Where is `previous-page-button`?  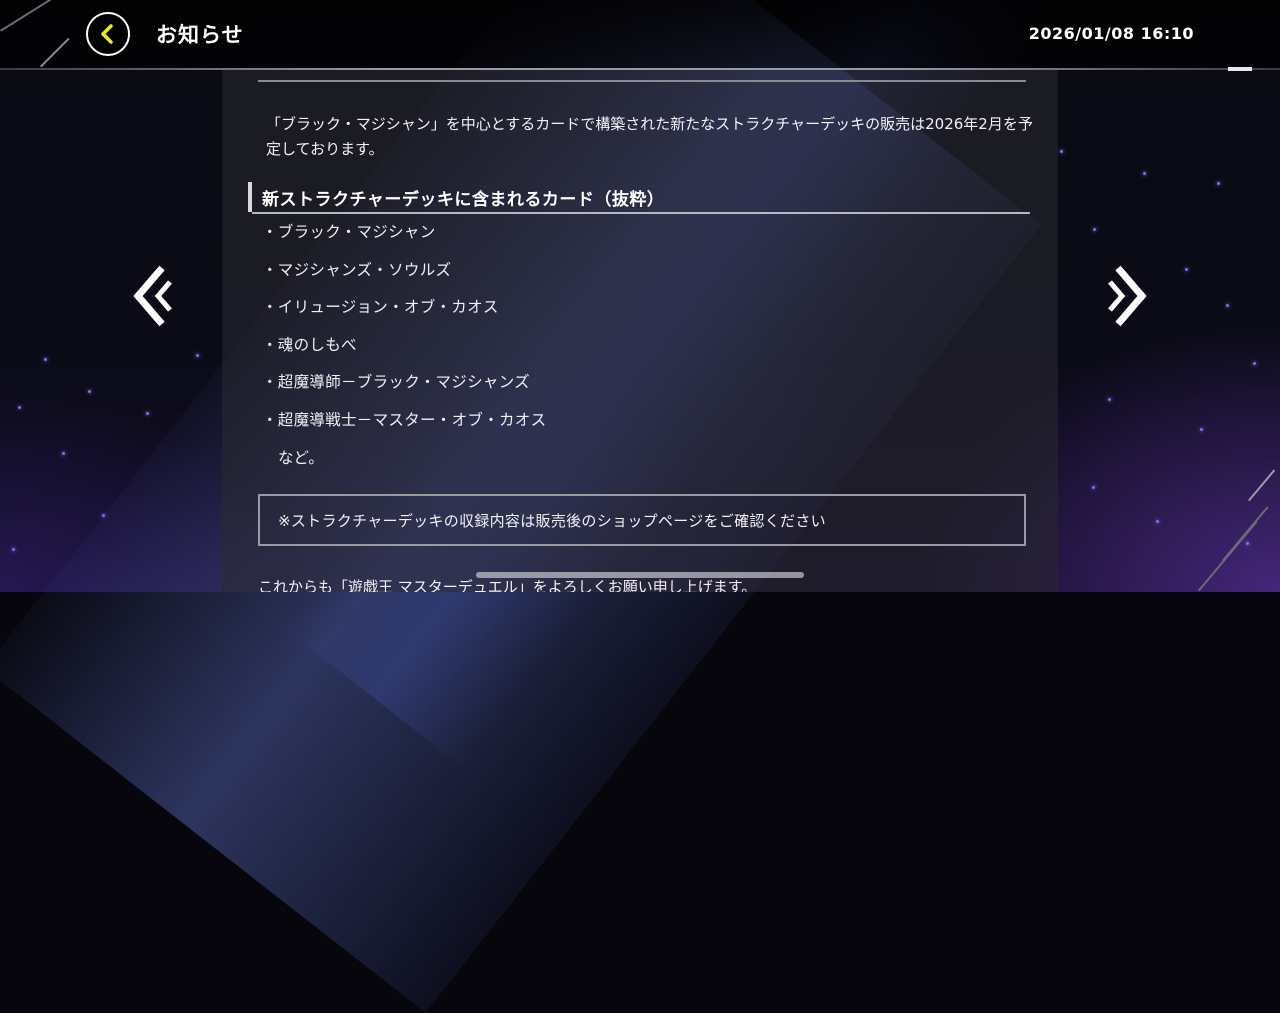
previous-page-button is located at coordinates (152, 296).